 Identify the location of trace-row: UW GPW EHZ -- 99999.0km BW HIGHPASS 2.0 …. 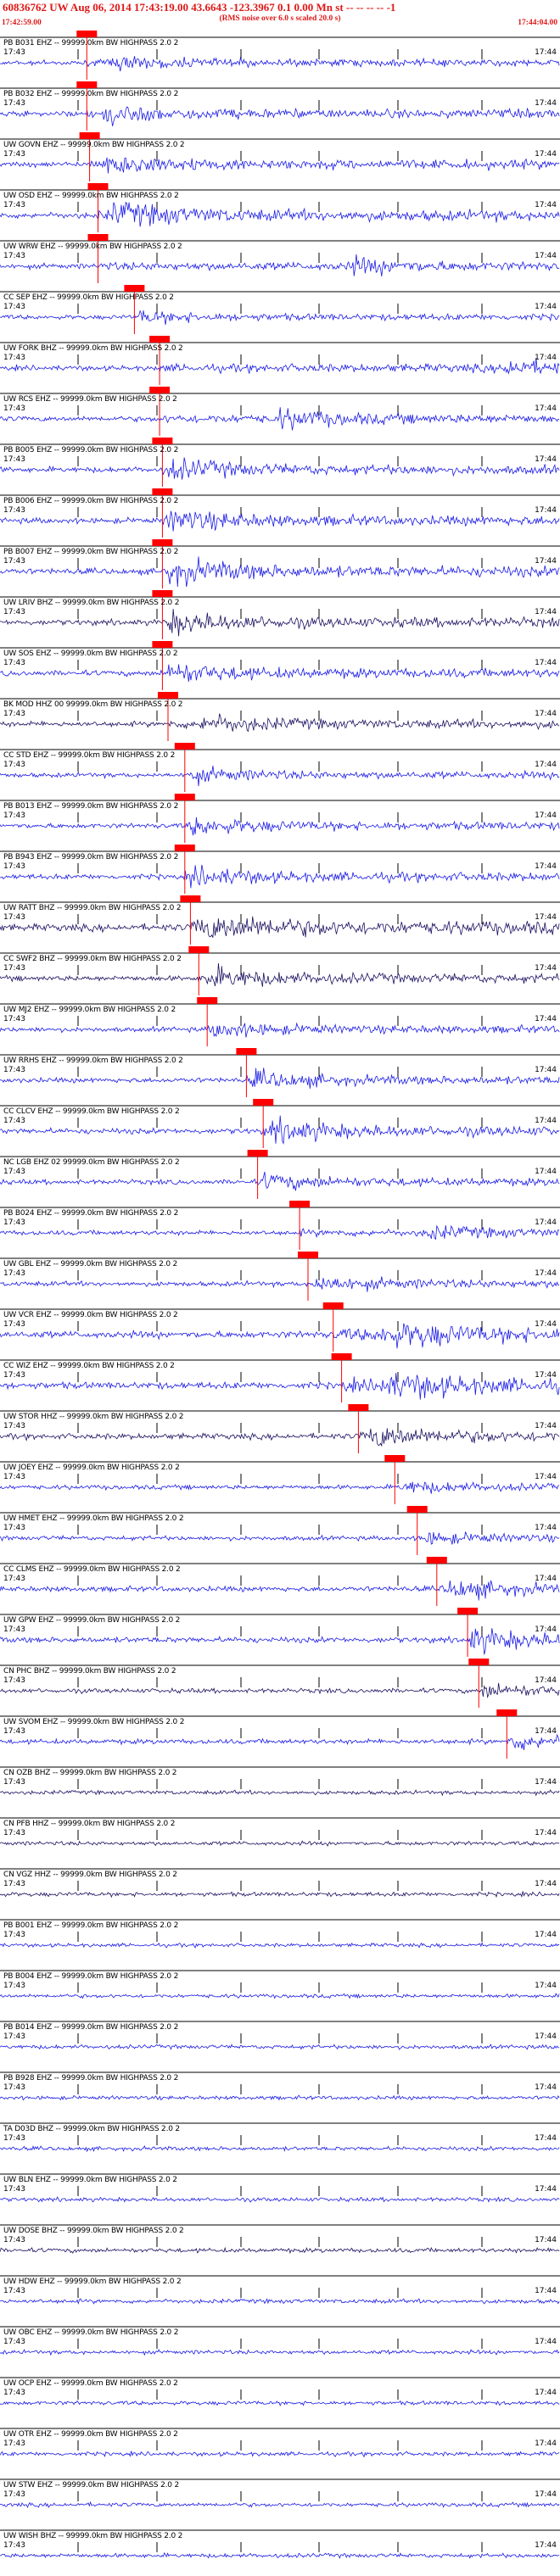
(280, 1631).